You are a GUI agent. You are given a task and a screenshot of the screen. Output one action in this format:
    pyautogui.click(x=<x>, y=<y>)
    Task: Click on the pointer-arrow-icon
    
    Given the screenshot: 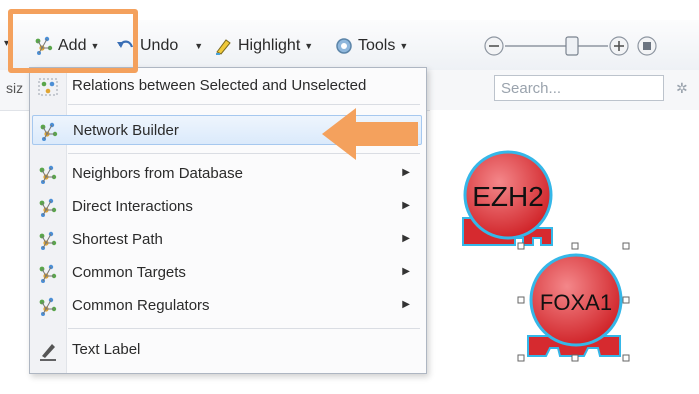 What is the action you would take?
    pyautogui.click(x=370, y=134)
    